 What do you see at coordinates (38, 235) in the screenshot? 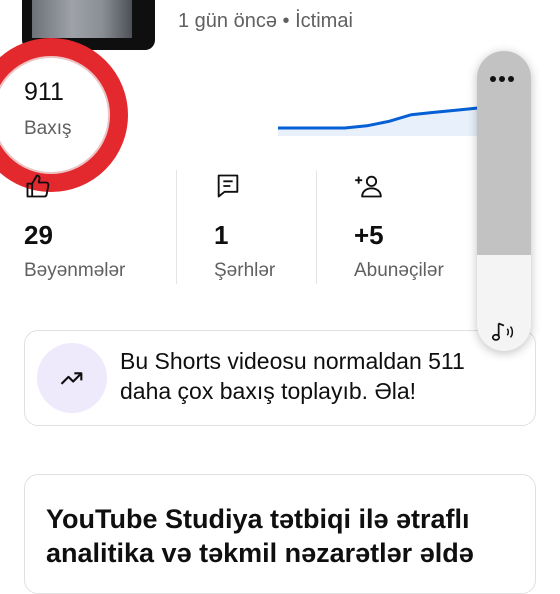
I see `likes-value: 29` at bounding box center [38, 235].